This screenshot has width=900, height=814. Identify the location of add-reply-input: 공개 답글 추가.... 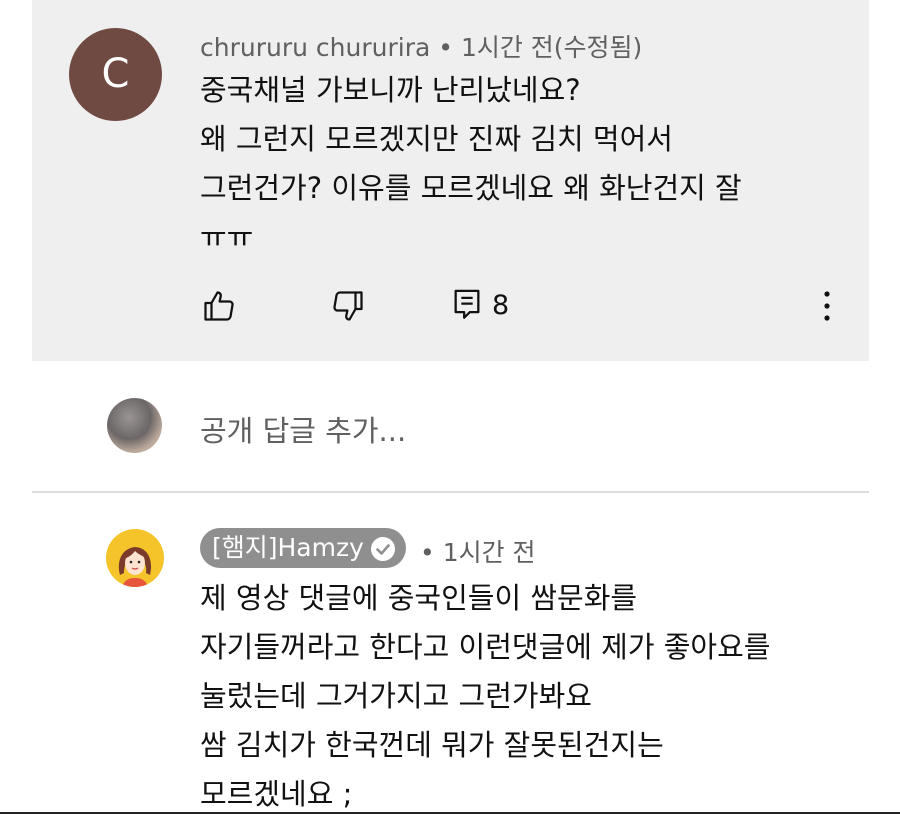
(303, 429).